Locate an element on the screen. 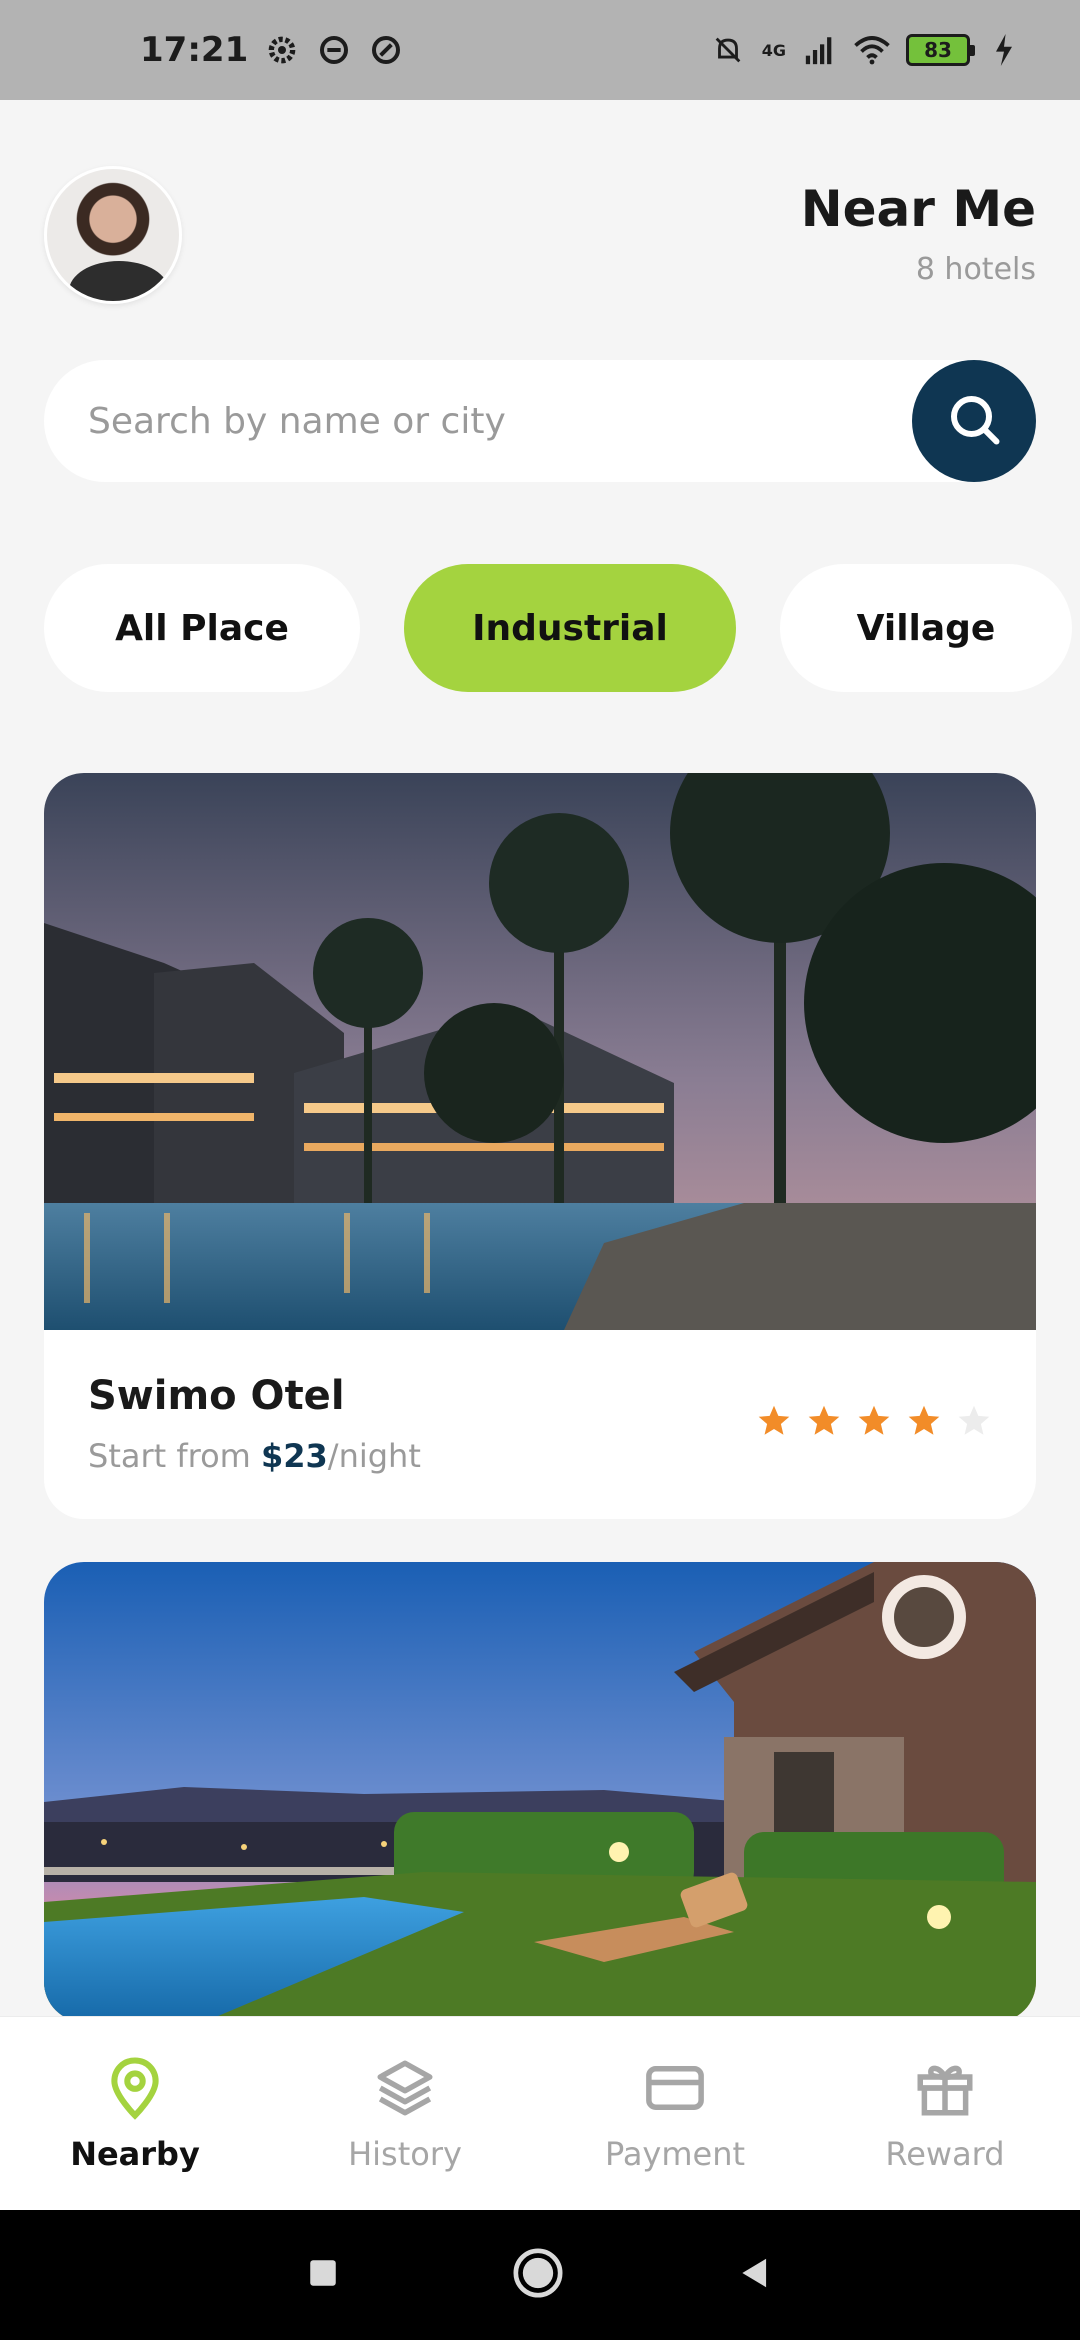  signal-icon is located at coordinates (820, 50).